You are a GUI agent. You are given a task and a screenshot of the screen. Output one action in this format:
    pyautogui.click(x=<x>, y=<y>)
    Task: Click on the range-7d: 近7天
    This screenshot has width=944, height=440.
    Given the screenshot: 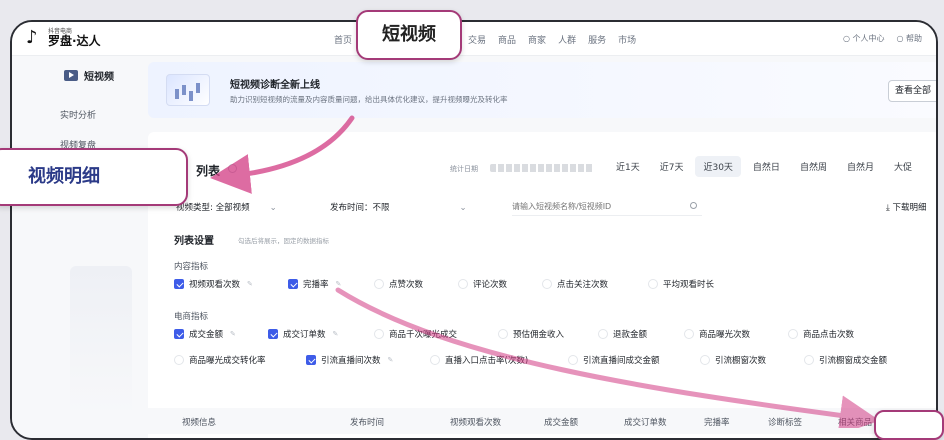 What is the action you would take?
    pyautogui.click(x=672, y=166)
    